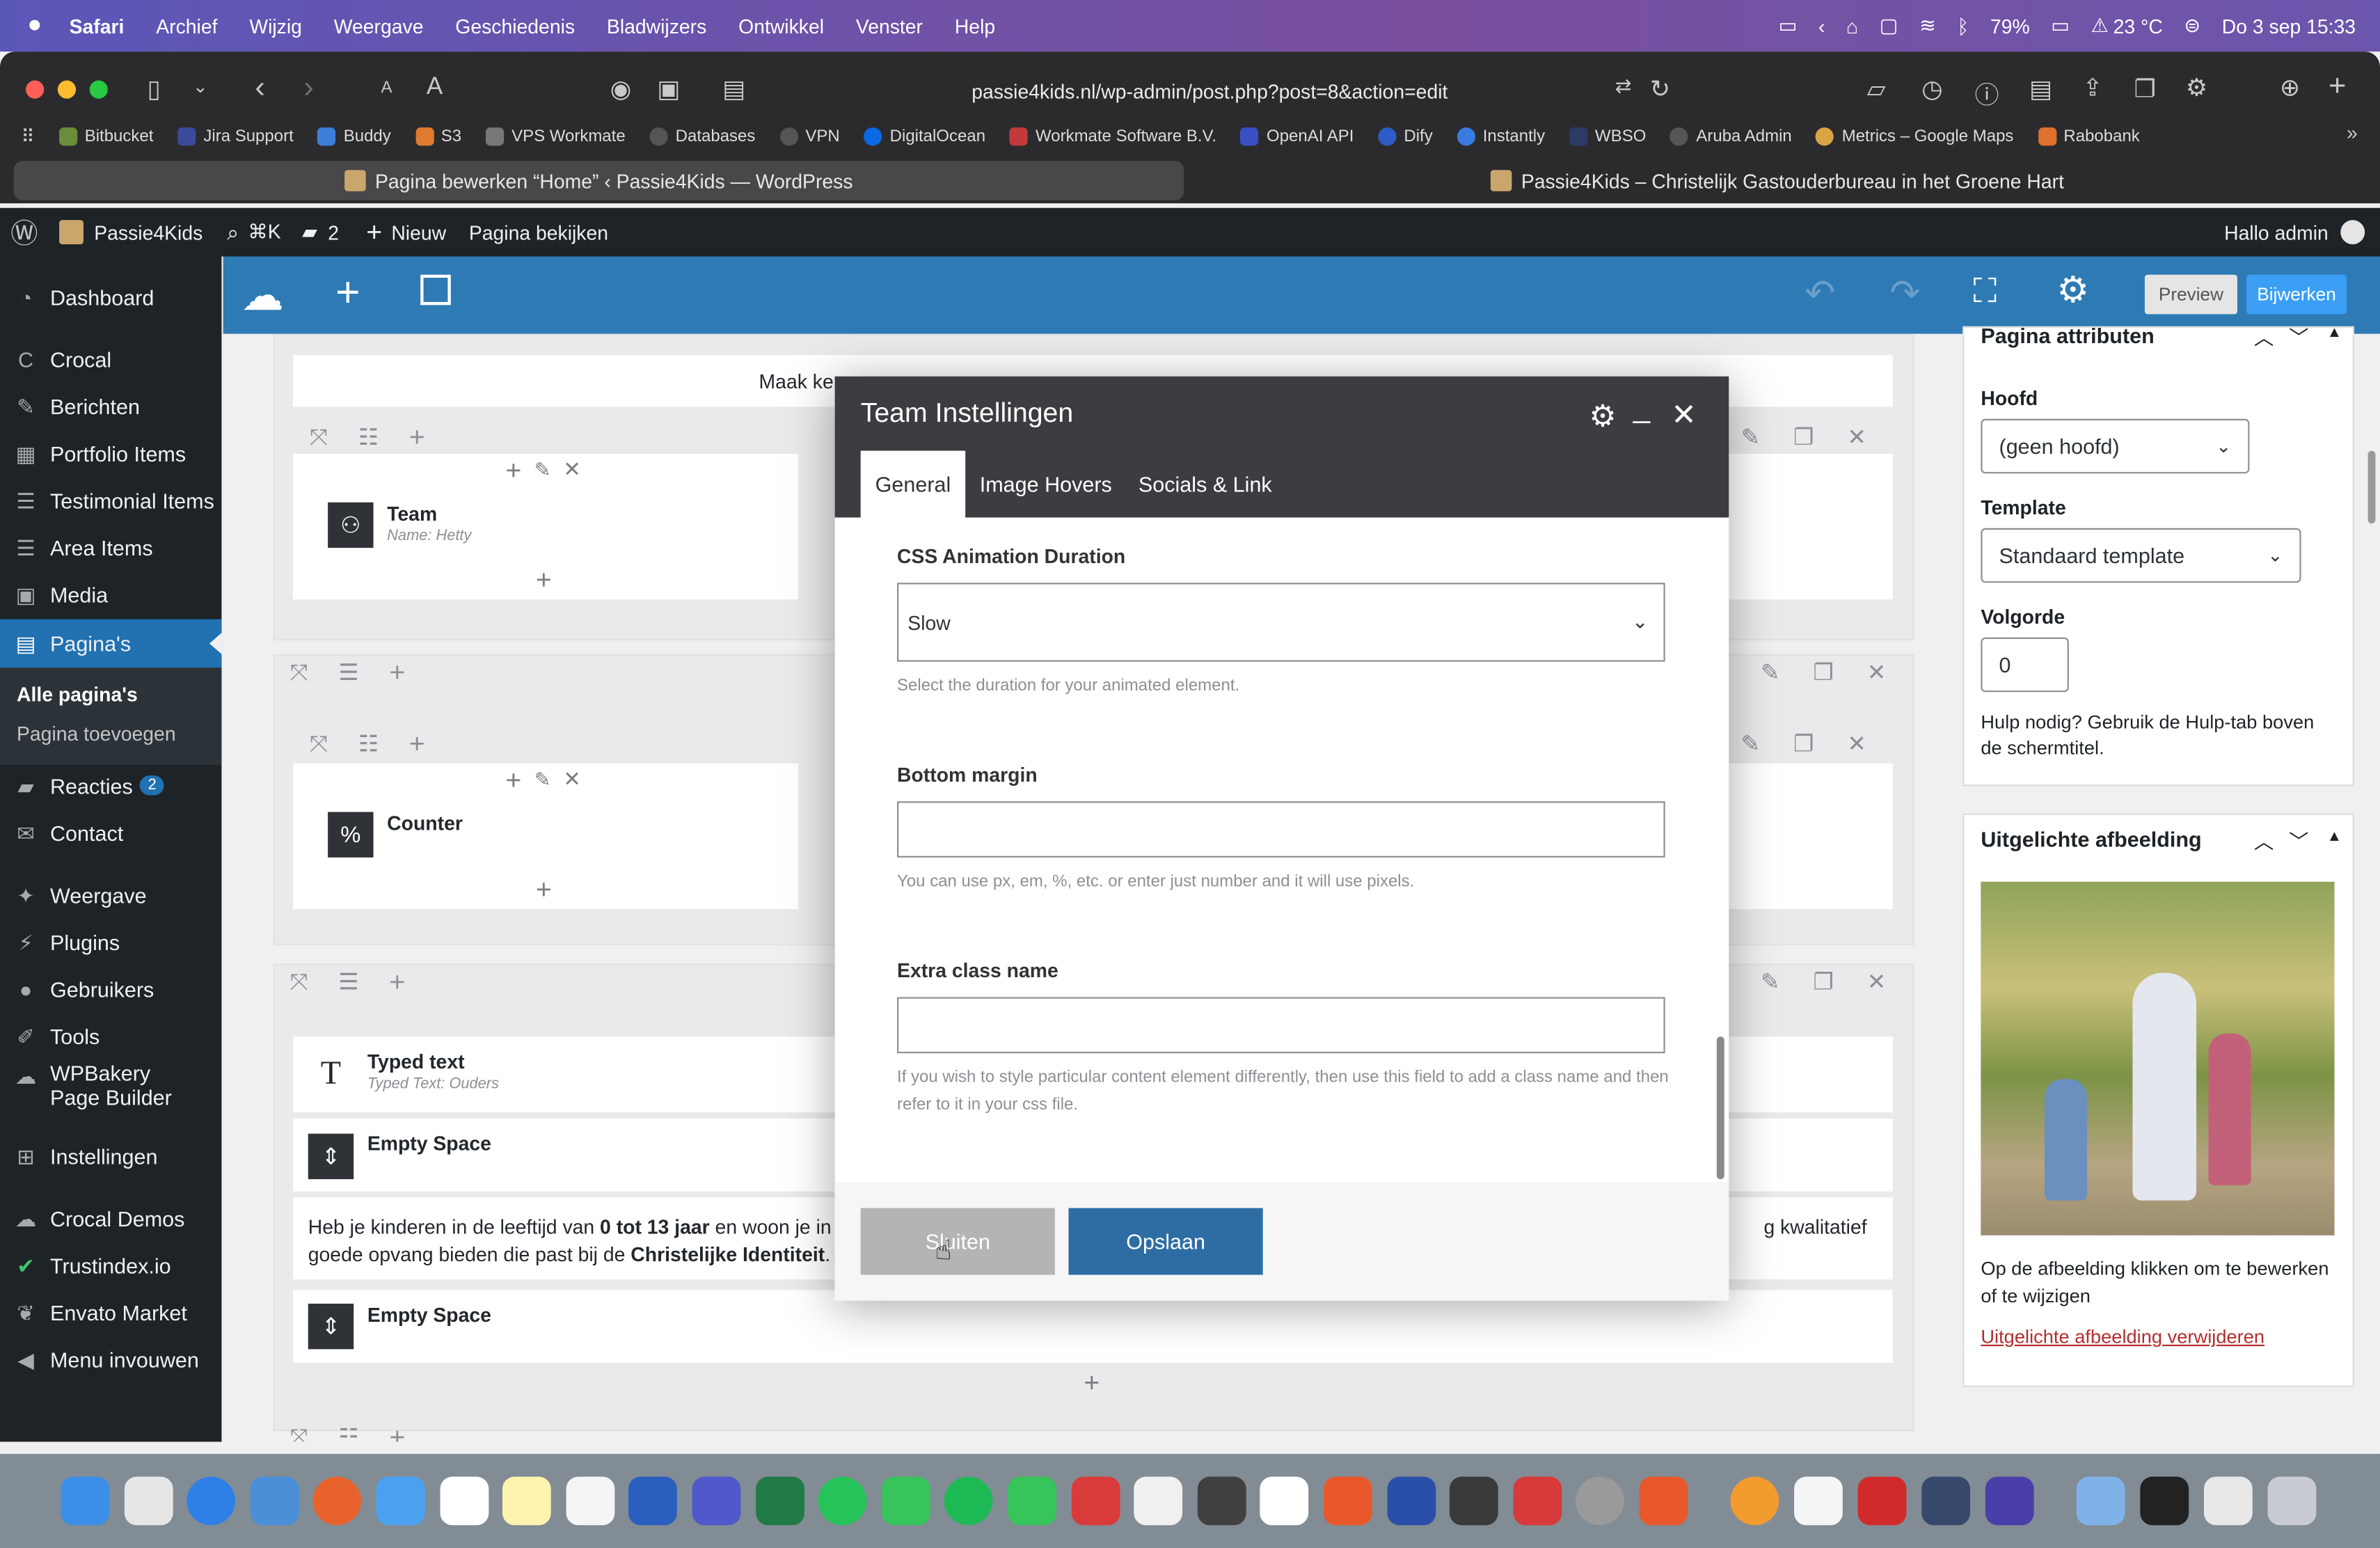 The height and width of the screenshot is (1548, 2380). I want to click on office-icon, so click(1663, 1501).